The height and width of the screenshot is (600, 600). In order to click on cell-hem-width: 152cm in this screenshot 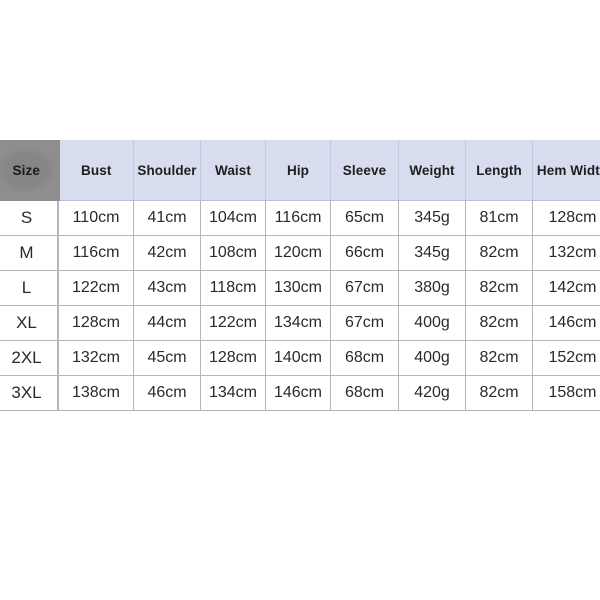, I will do `click(566, 358)`.